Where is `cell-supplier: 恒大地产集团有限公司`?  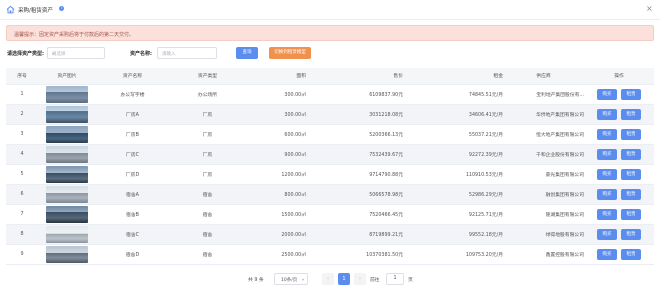 cell-supplier: 恒大地产集团有限公司 is located at coordinates (543, 134).